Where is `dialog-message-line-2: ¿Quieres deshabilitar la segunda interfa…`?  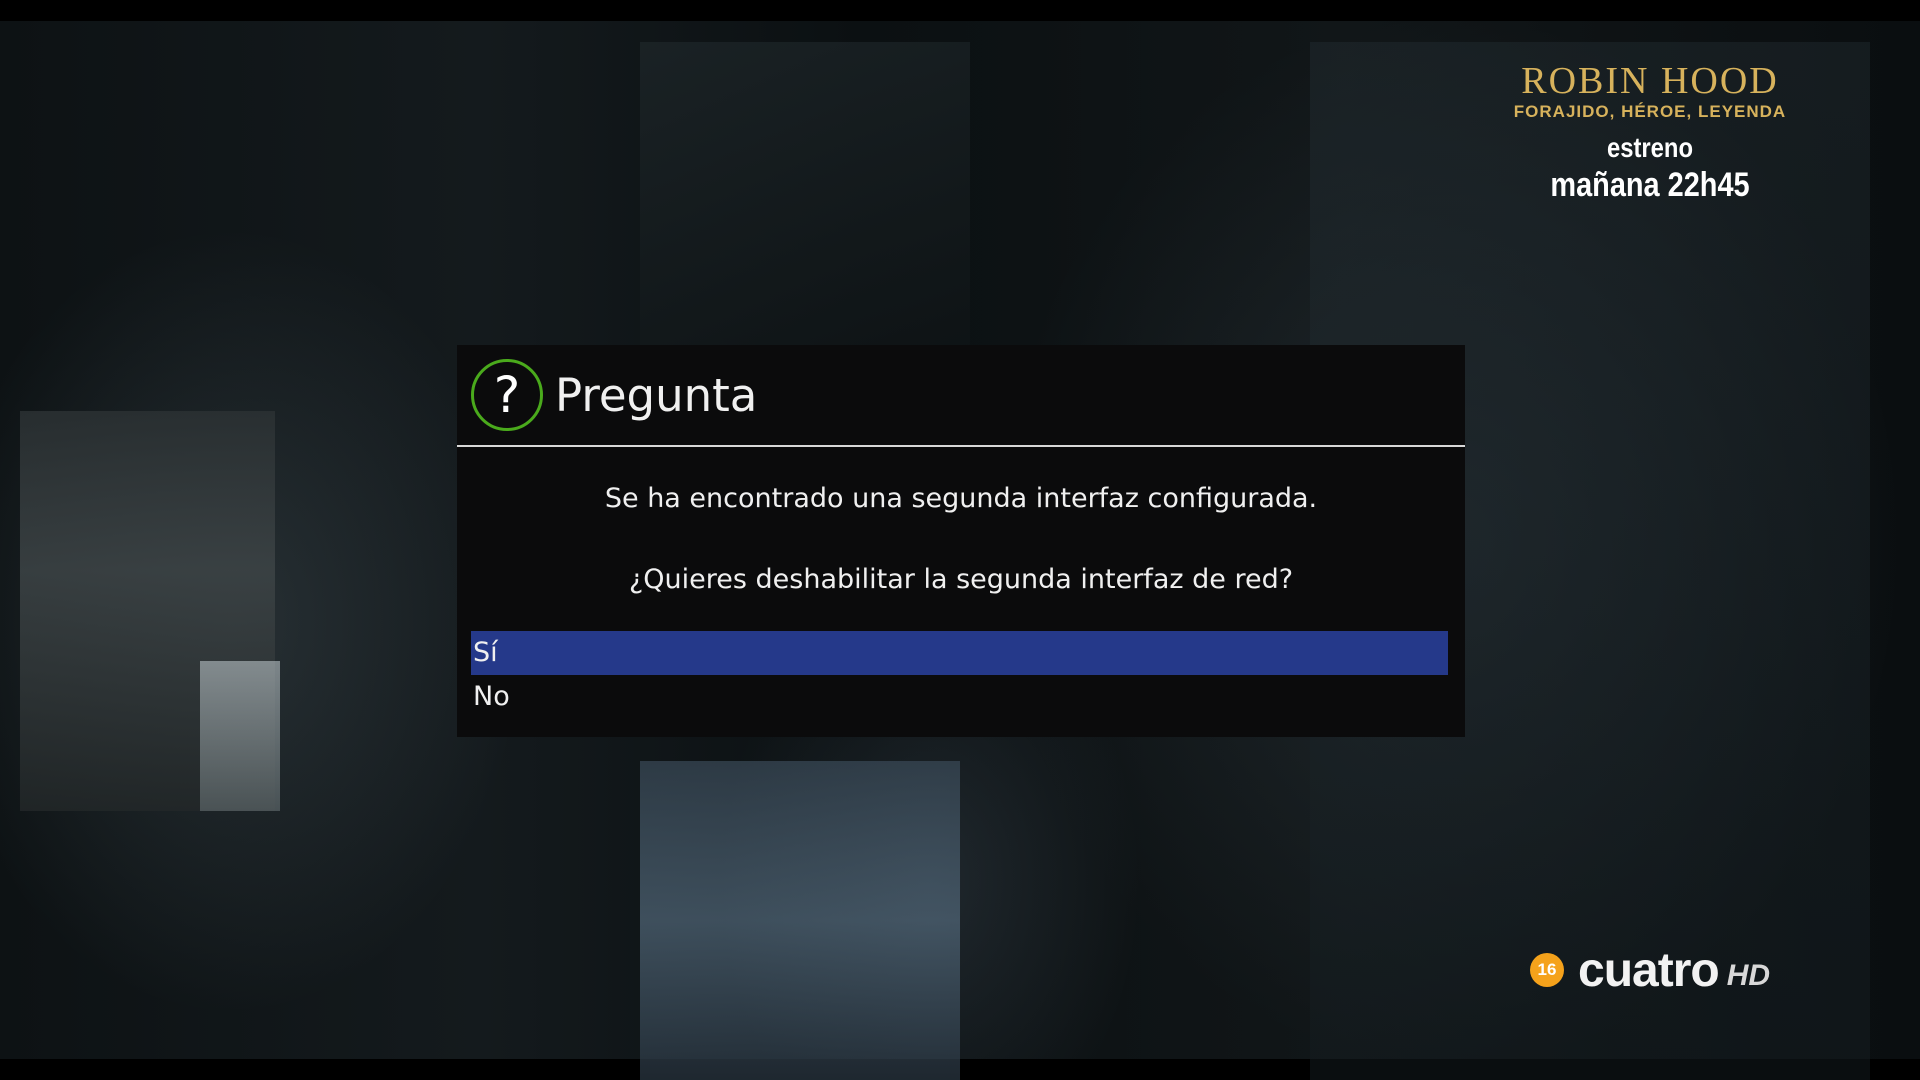
dialog-message-line-2: ¿Quieres deshabilitar la segunda interfa… is located at coordinates (961, 579).